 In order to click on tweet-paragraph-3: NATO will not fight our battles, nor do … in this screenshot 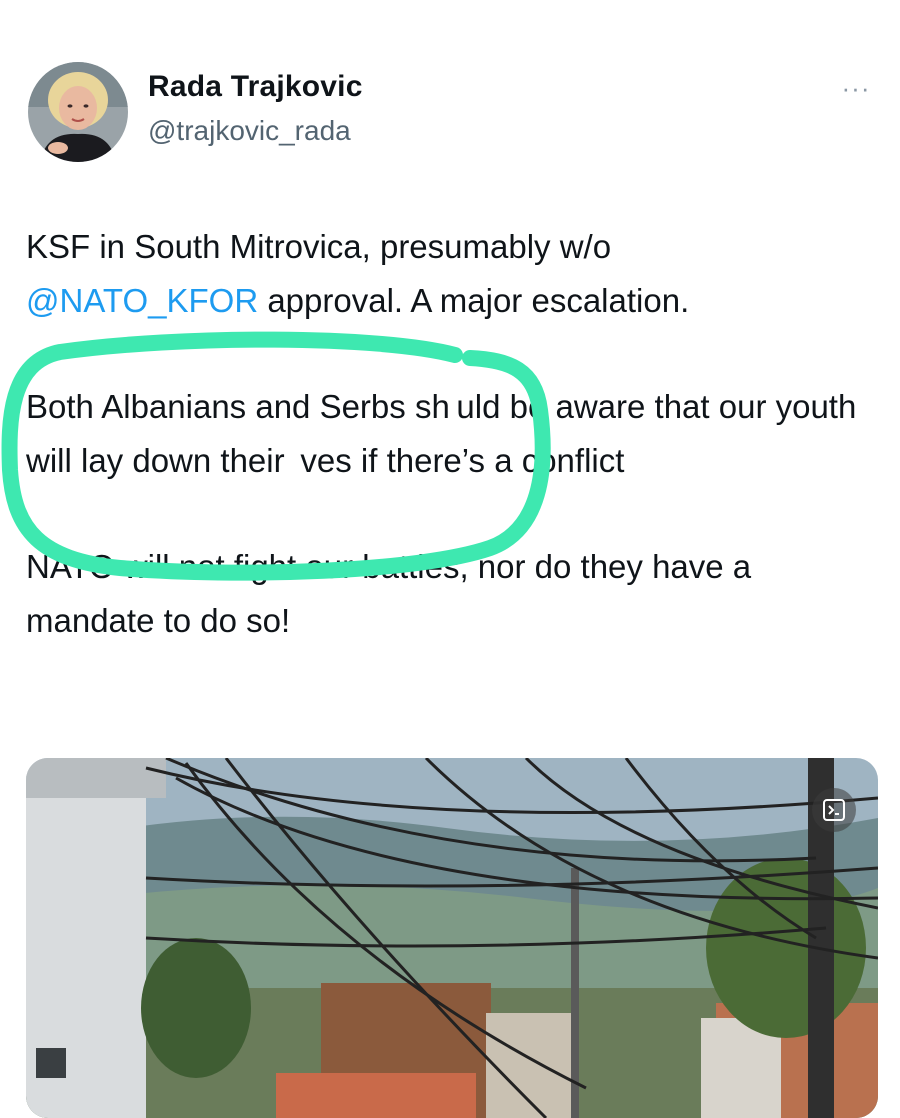, I will do `click(389, 593)`.